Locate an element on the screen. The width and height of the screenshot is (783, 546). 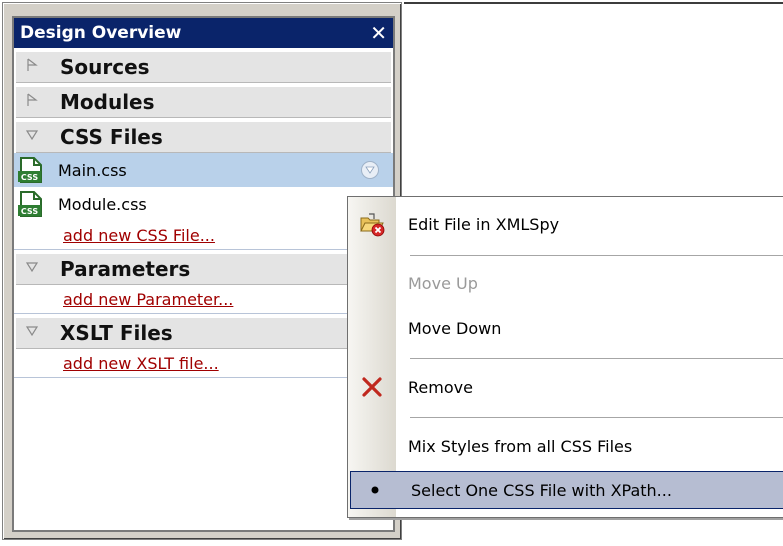
menu-item-label: Mix Styles from all CSS Files is located at coordinates (520, 446).